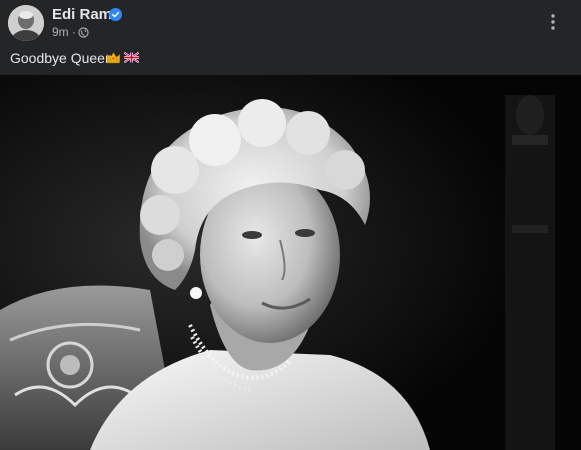 The height and width of the screenshot is (450, 581). I want to click on verified-badge-icon, so click(115, 14).